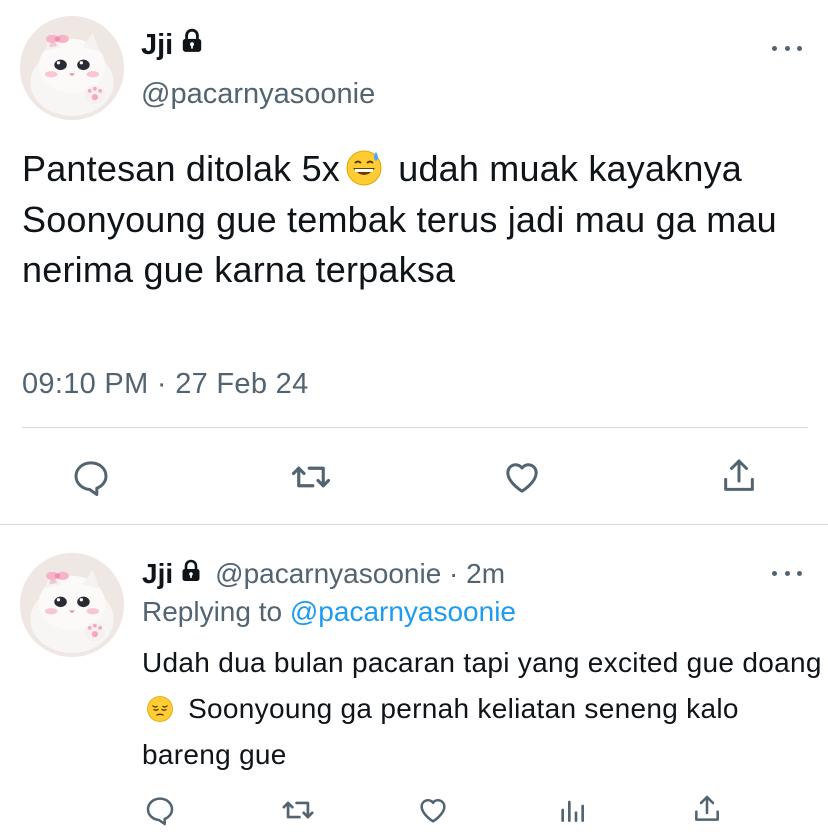 The width and height of the screenshot is (828, 839). Describe the element at coordinates (160, 706) in the screenshot. I see `pensive-emoji` at that location.